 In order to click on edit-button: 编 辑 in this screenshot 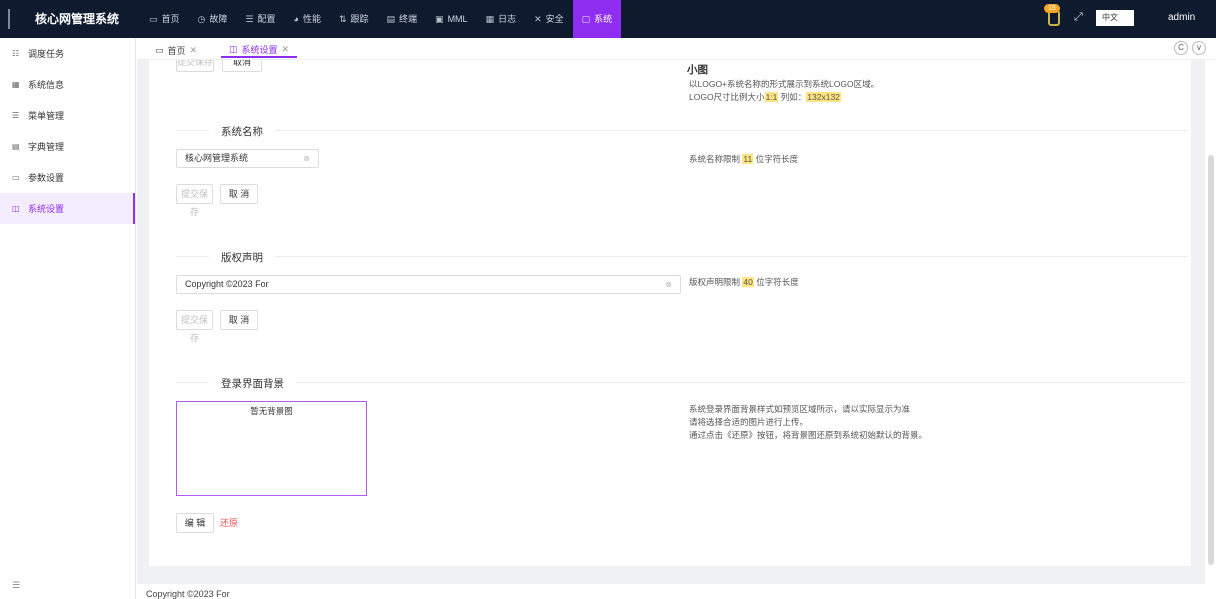, I will do `click(195, 523)`.